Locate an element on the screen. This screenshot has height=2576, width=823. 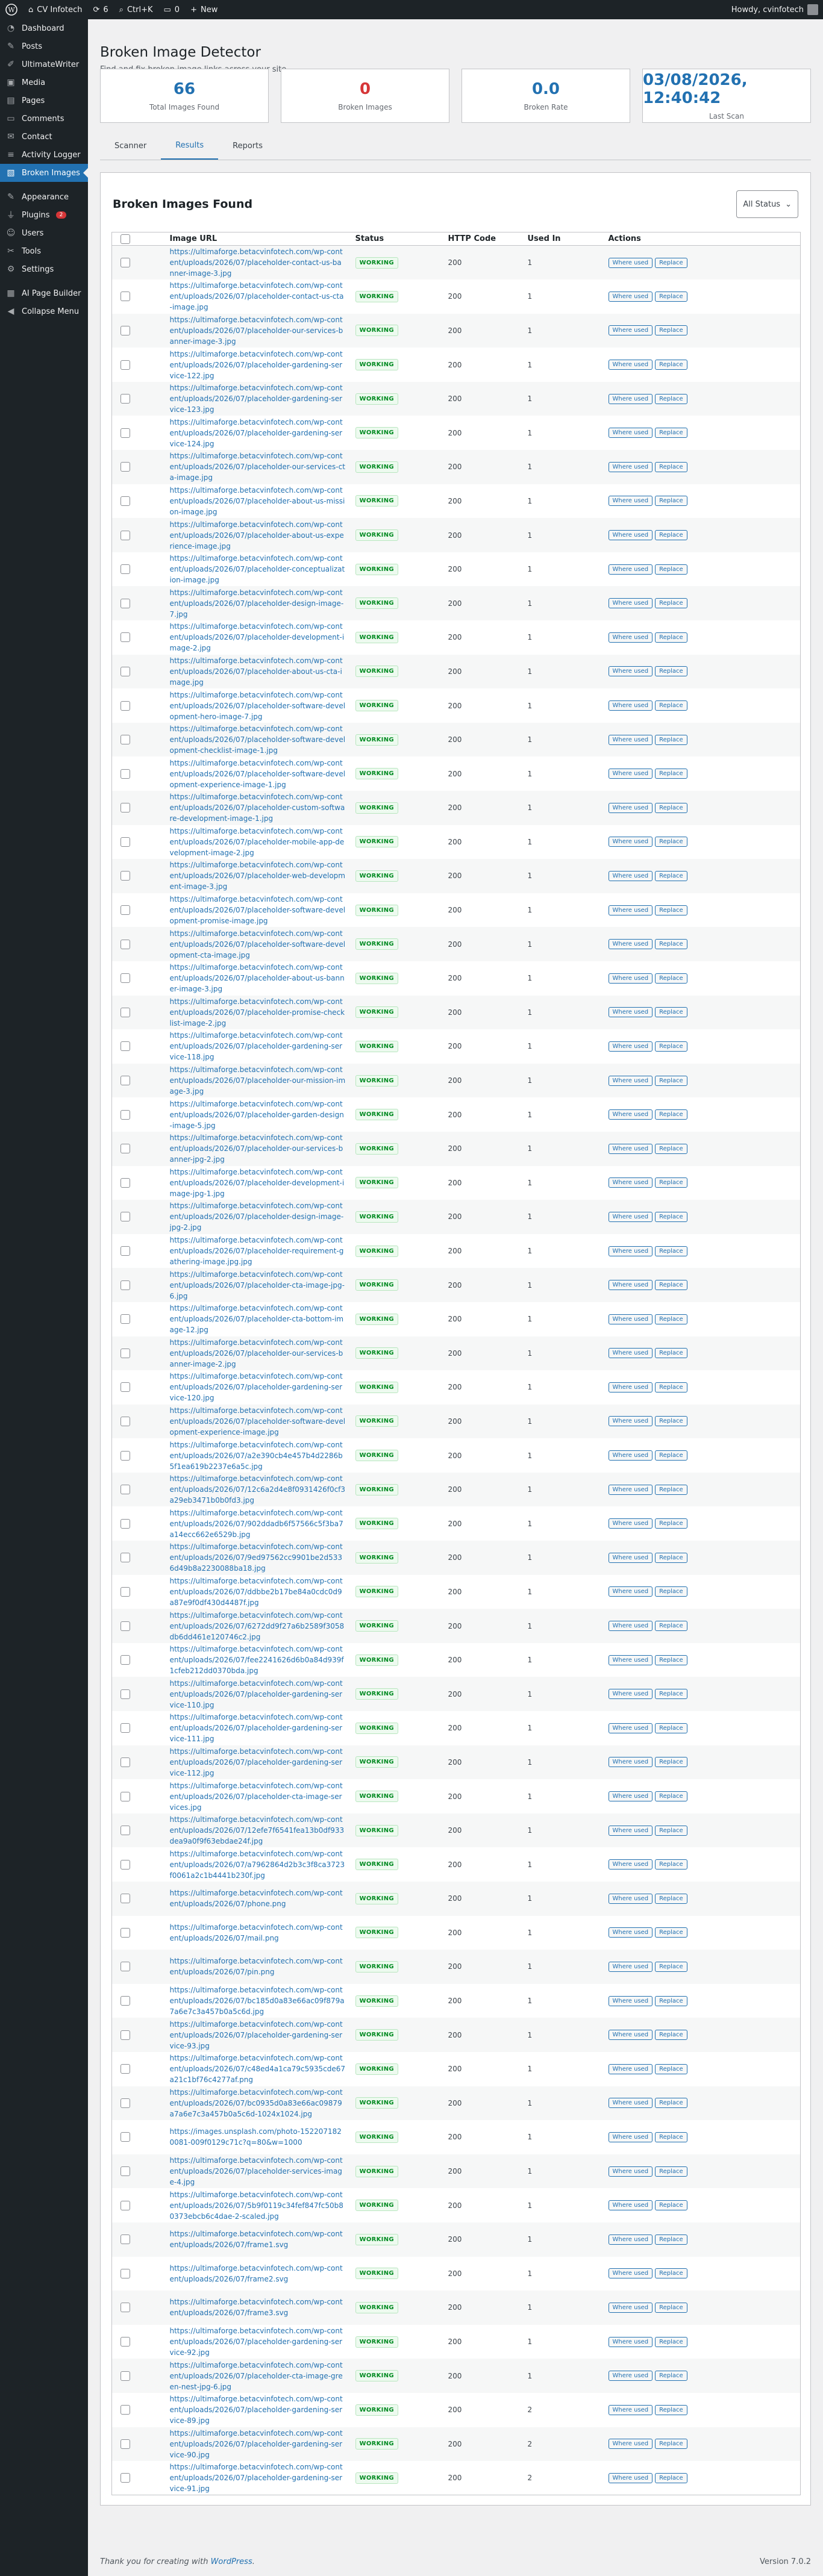
select-all-checkbox is located at coordinates (125, 239).